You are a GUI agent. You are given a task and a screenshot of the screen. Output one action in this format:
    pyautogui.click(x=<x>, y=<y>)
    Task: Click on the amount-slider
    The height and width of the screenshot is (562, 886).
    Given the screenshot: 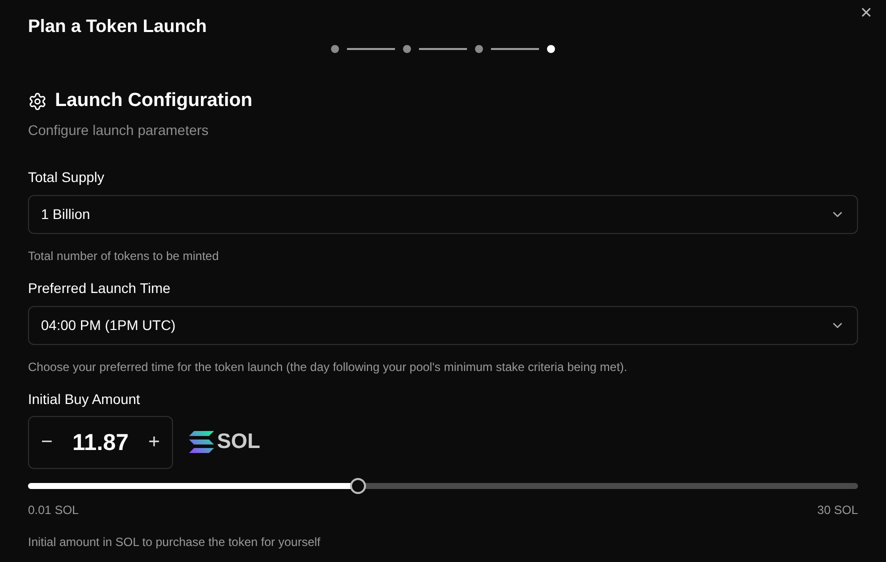 What is the action you would take?
    pyautogui.click(x=443, y=486)
    